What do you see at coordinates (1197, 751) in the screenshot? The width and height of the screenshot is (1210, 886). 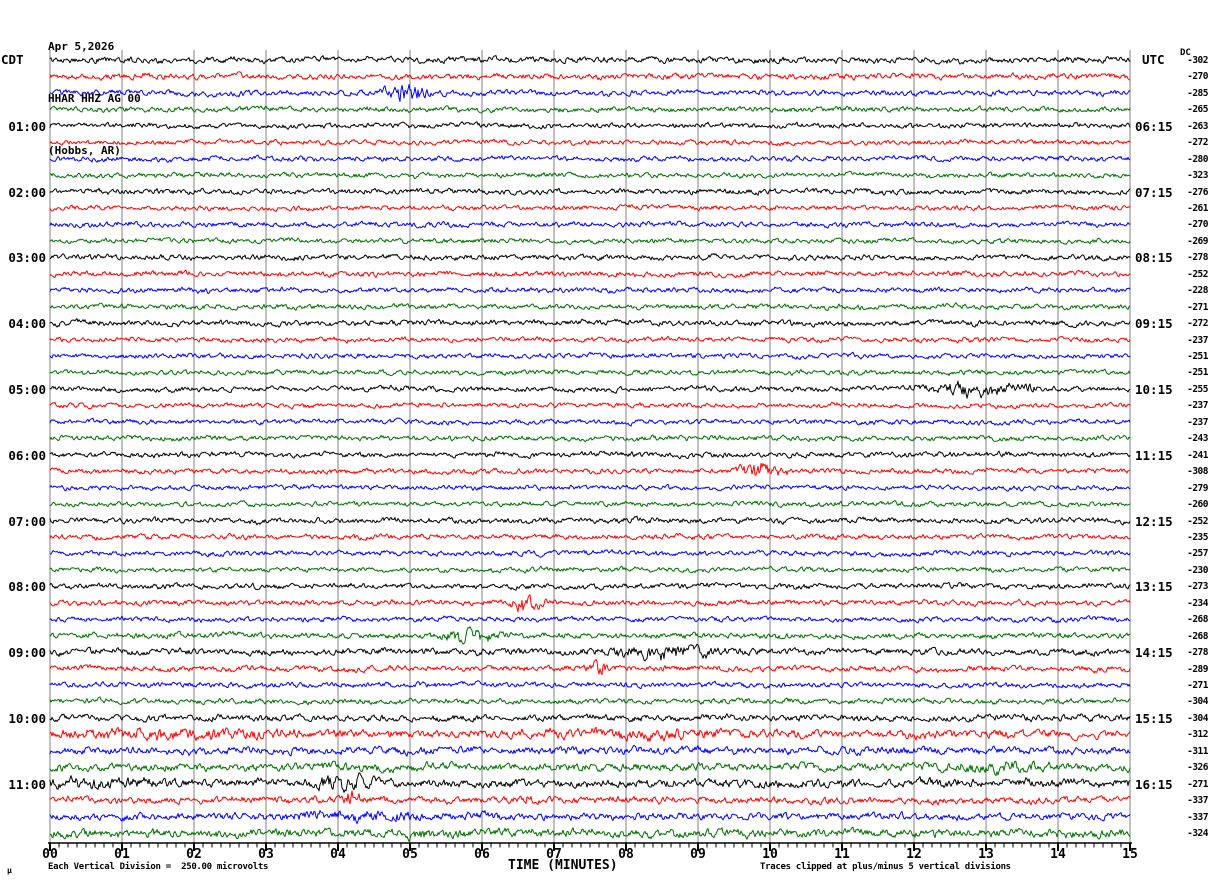 I see `dc-value-label: -311` at bounding box center [1197, 751].